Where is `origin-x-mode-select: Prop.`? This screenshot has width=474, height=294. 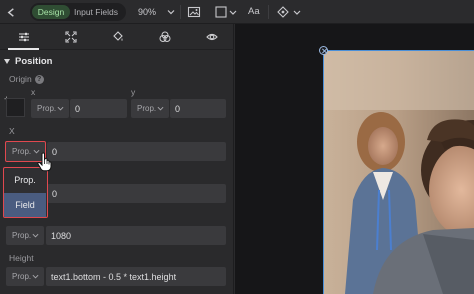
origin-x-mode-select: Prop. is located at coordinates (50, 108).